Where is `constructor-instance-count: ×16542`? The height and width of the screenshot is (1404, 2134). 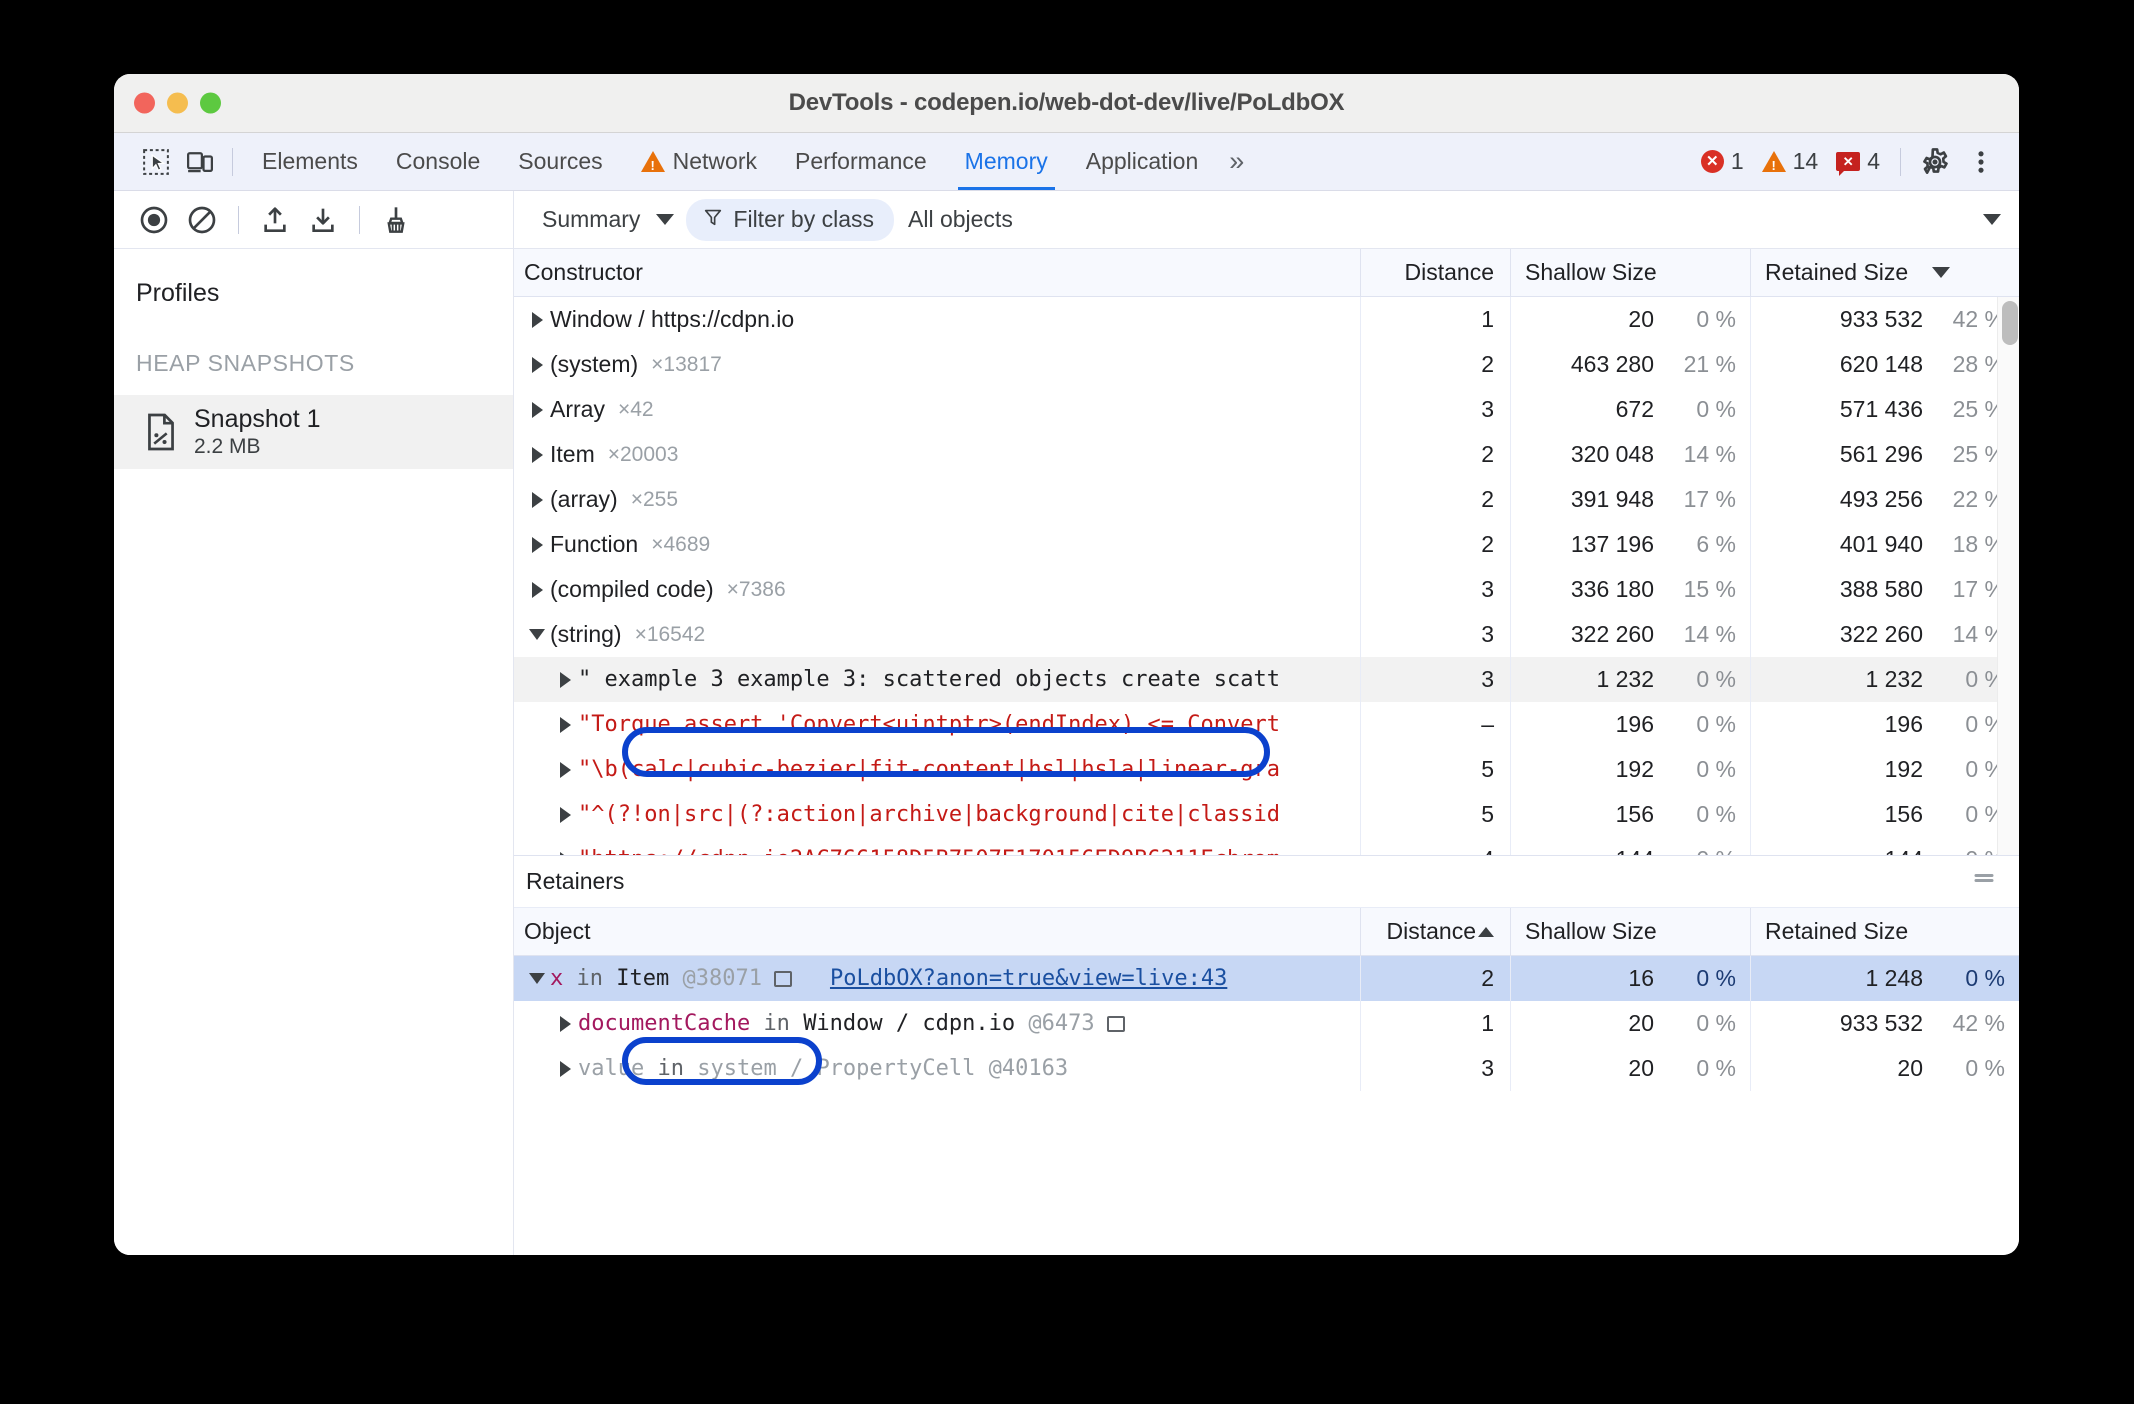 constructor-instance-count: ×16542 is located at coordinates (670, 634).